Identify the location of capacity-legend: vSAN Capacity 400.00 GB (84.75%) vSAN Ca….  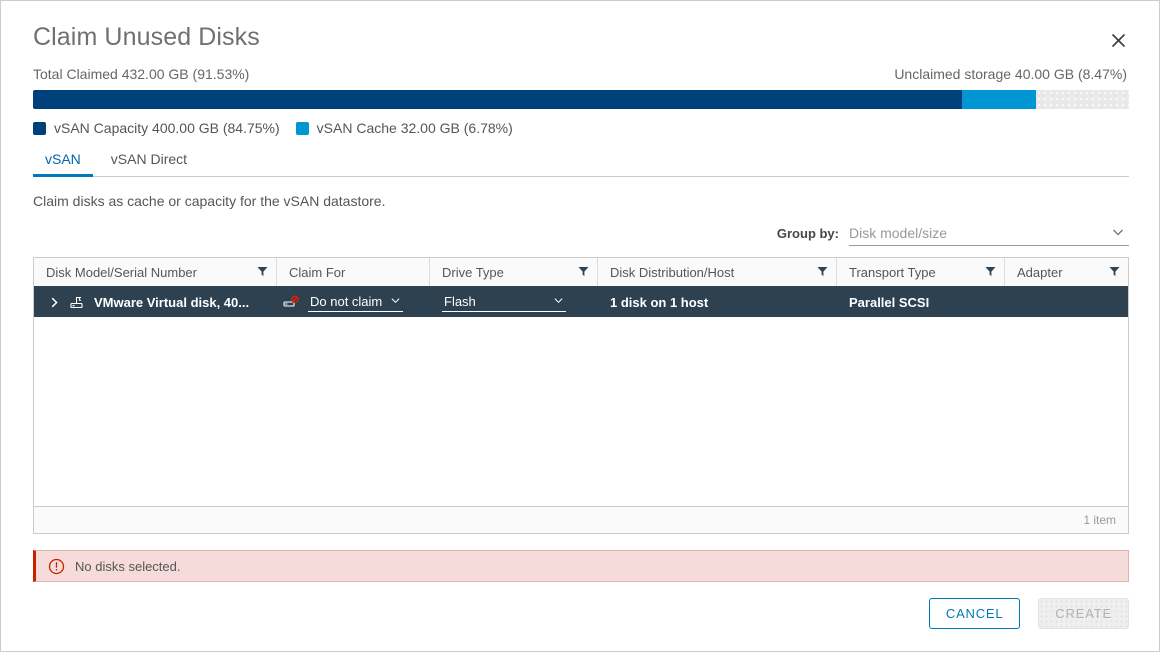
(580, 128).